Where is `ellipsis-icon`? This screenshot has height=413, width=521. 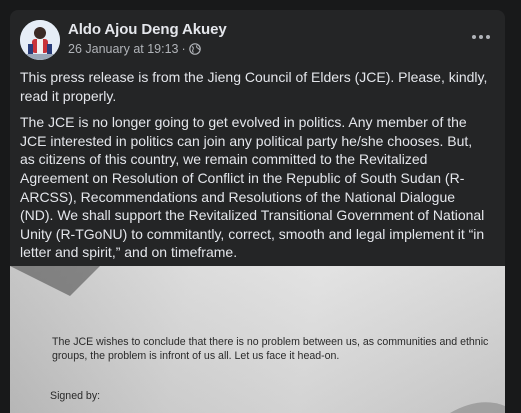
ellipsis-icon is located at coordinates (481, 37).